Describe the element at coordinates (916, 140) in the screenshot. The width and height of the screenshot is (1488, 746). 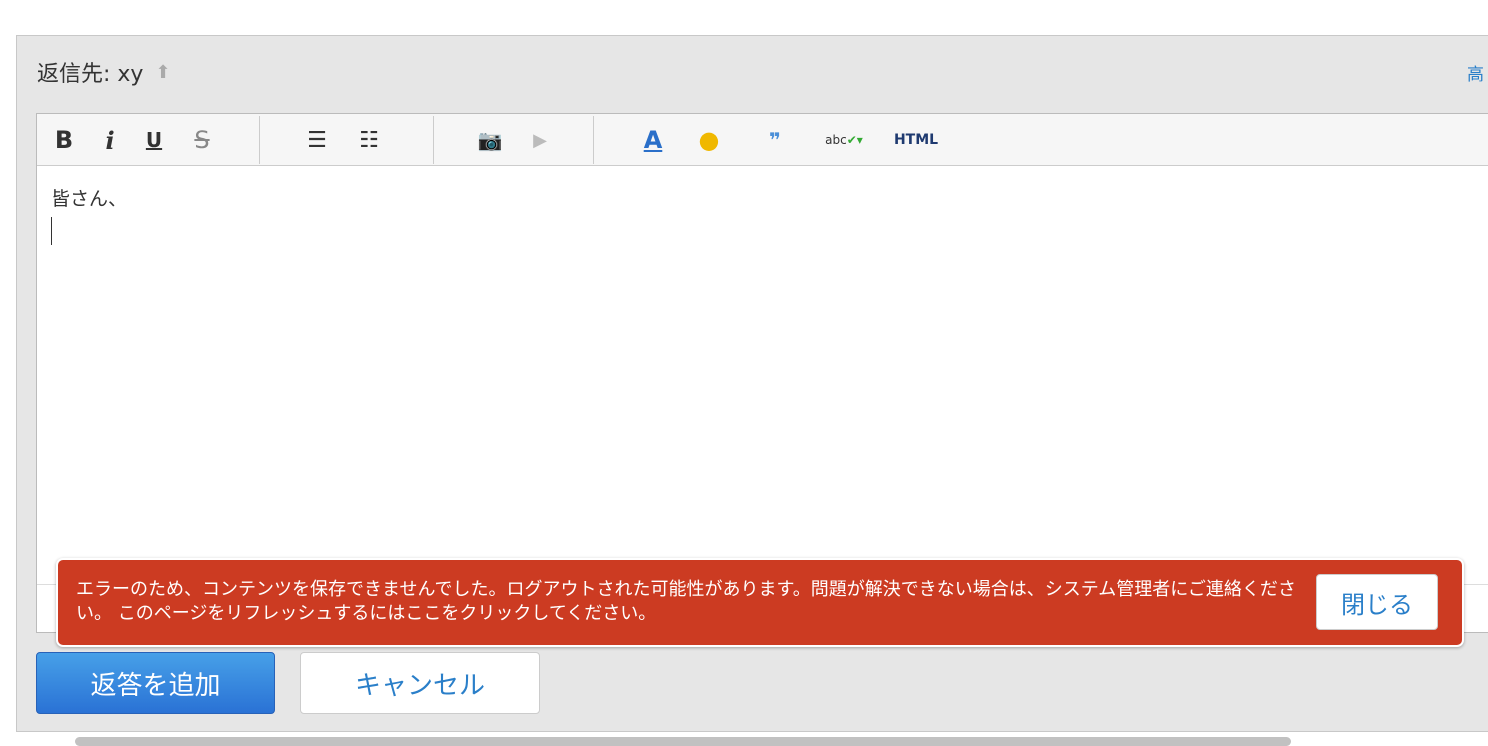
I see `html-button: HTML` at that location.